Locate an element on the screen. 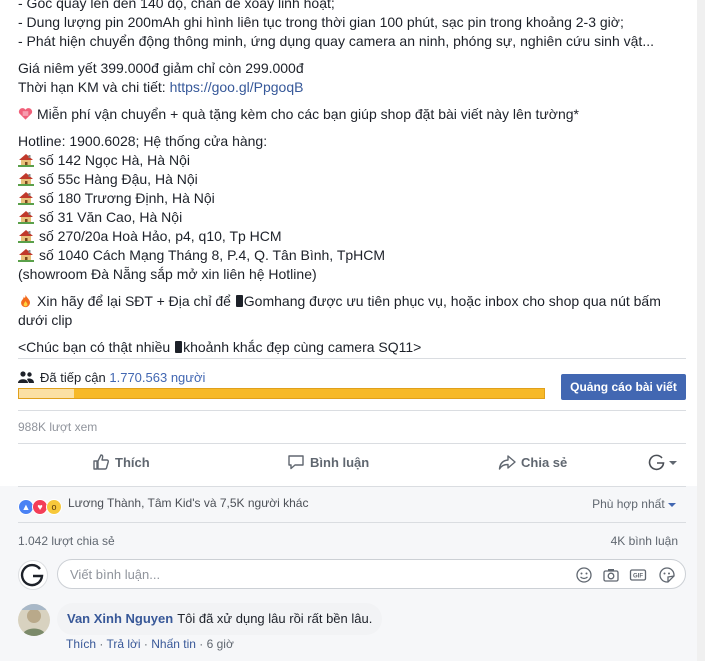 The image size is (705, 661). like-button: Thích is located at coordinates (121, 463).